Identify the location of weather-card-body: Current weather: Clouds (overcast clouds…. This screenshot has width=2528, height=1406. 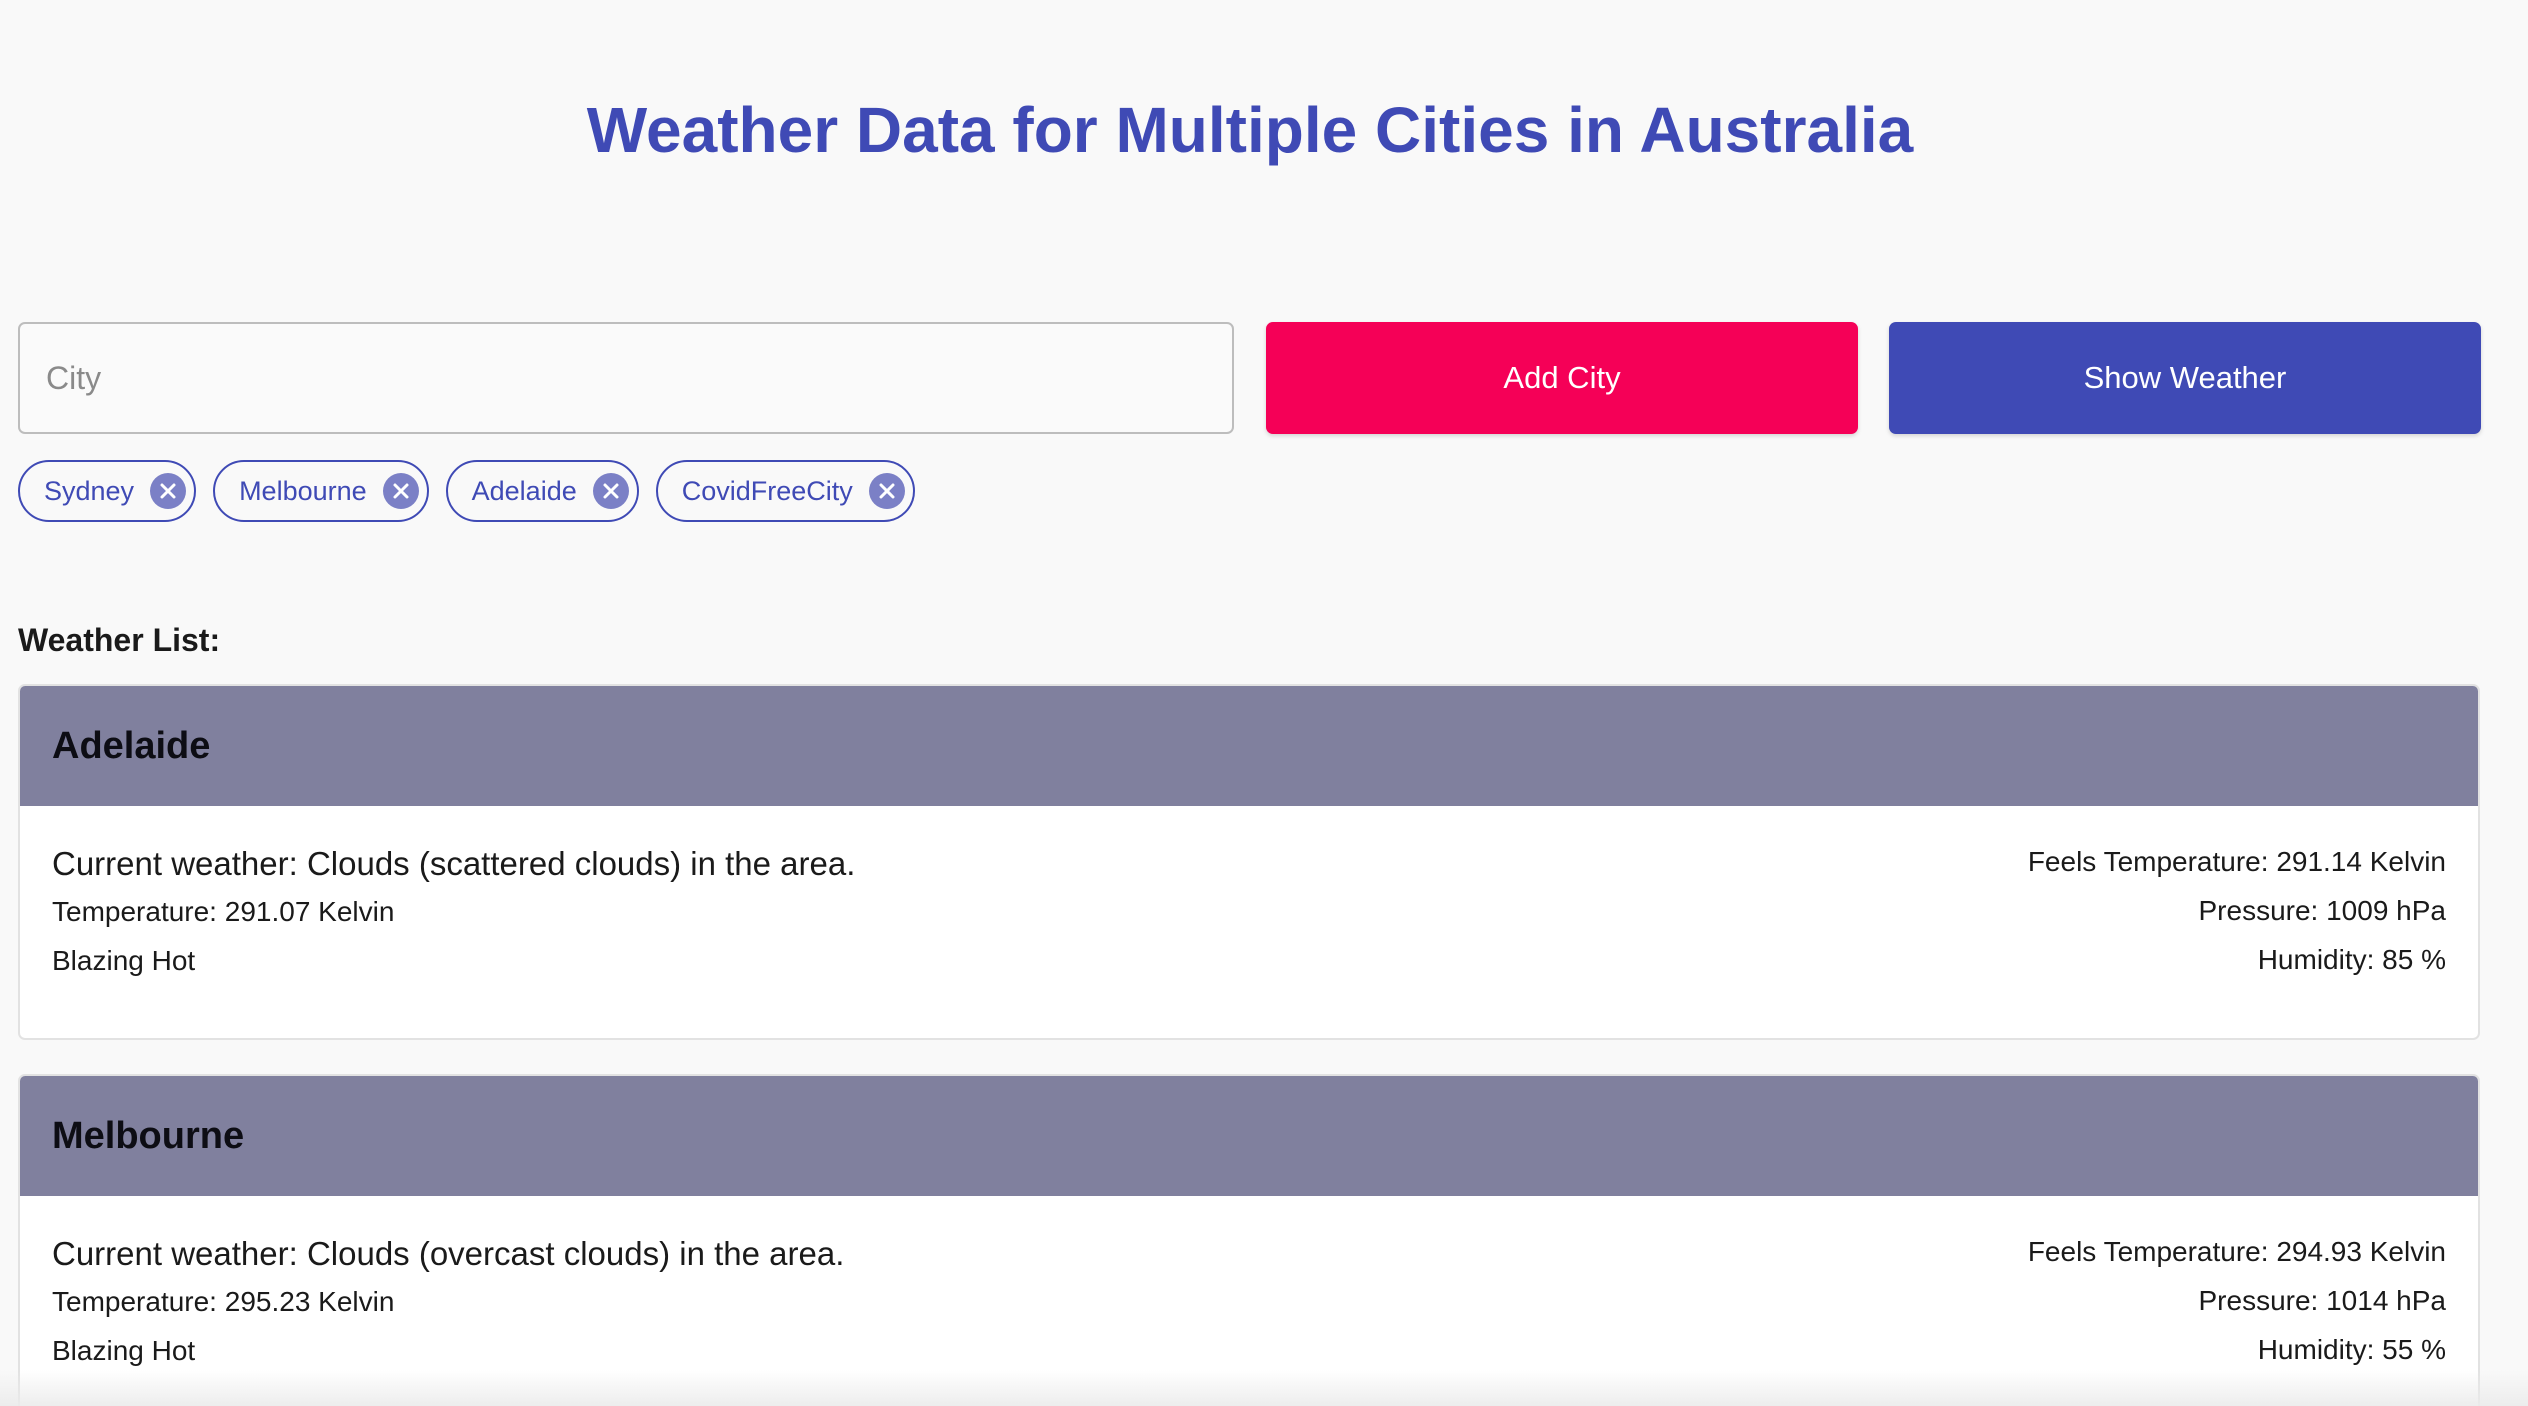
(1249, 1301).